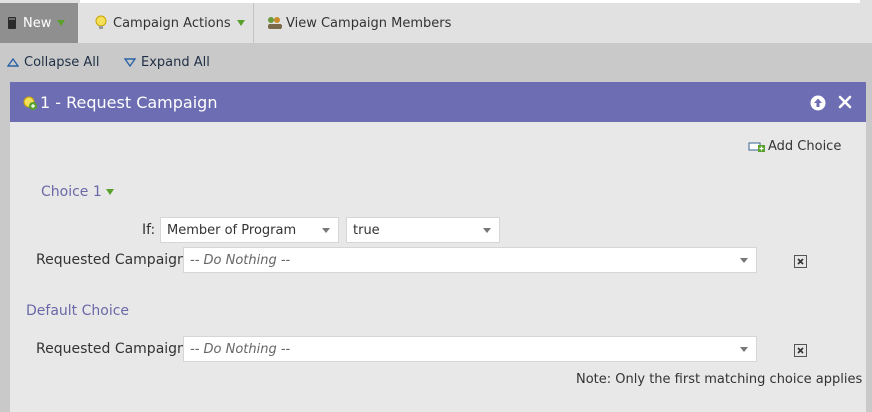 This screenshot has height=412, width=872. What do you see at coordinates (12, 23) in the screenshot?
I see `new-document-icon` at bounding box center [12, 23].